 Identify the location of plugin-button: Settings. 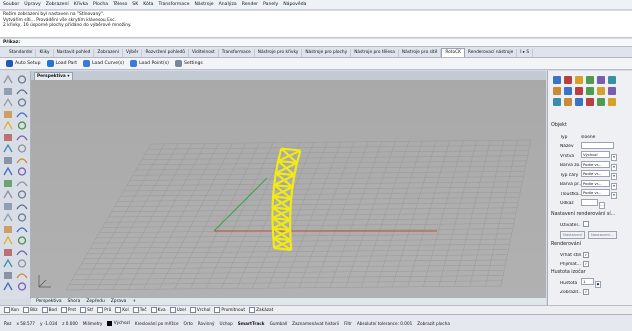
(188, 63).